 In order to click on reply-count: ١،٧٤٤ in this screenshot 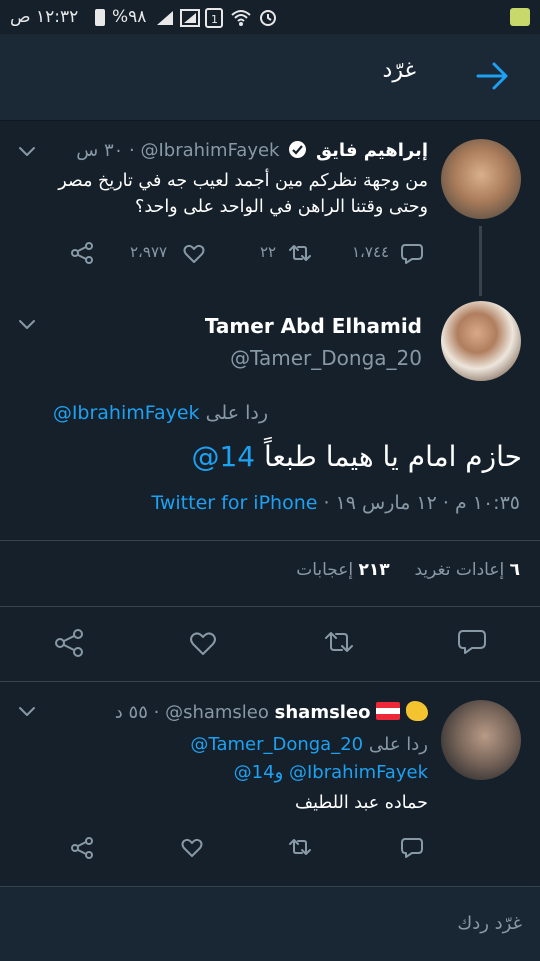, I will do `click(371, 252)`.